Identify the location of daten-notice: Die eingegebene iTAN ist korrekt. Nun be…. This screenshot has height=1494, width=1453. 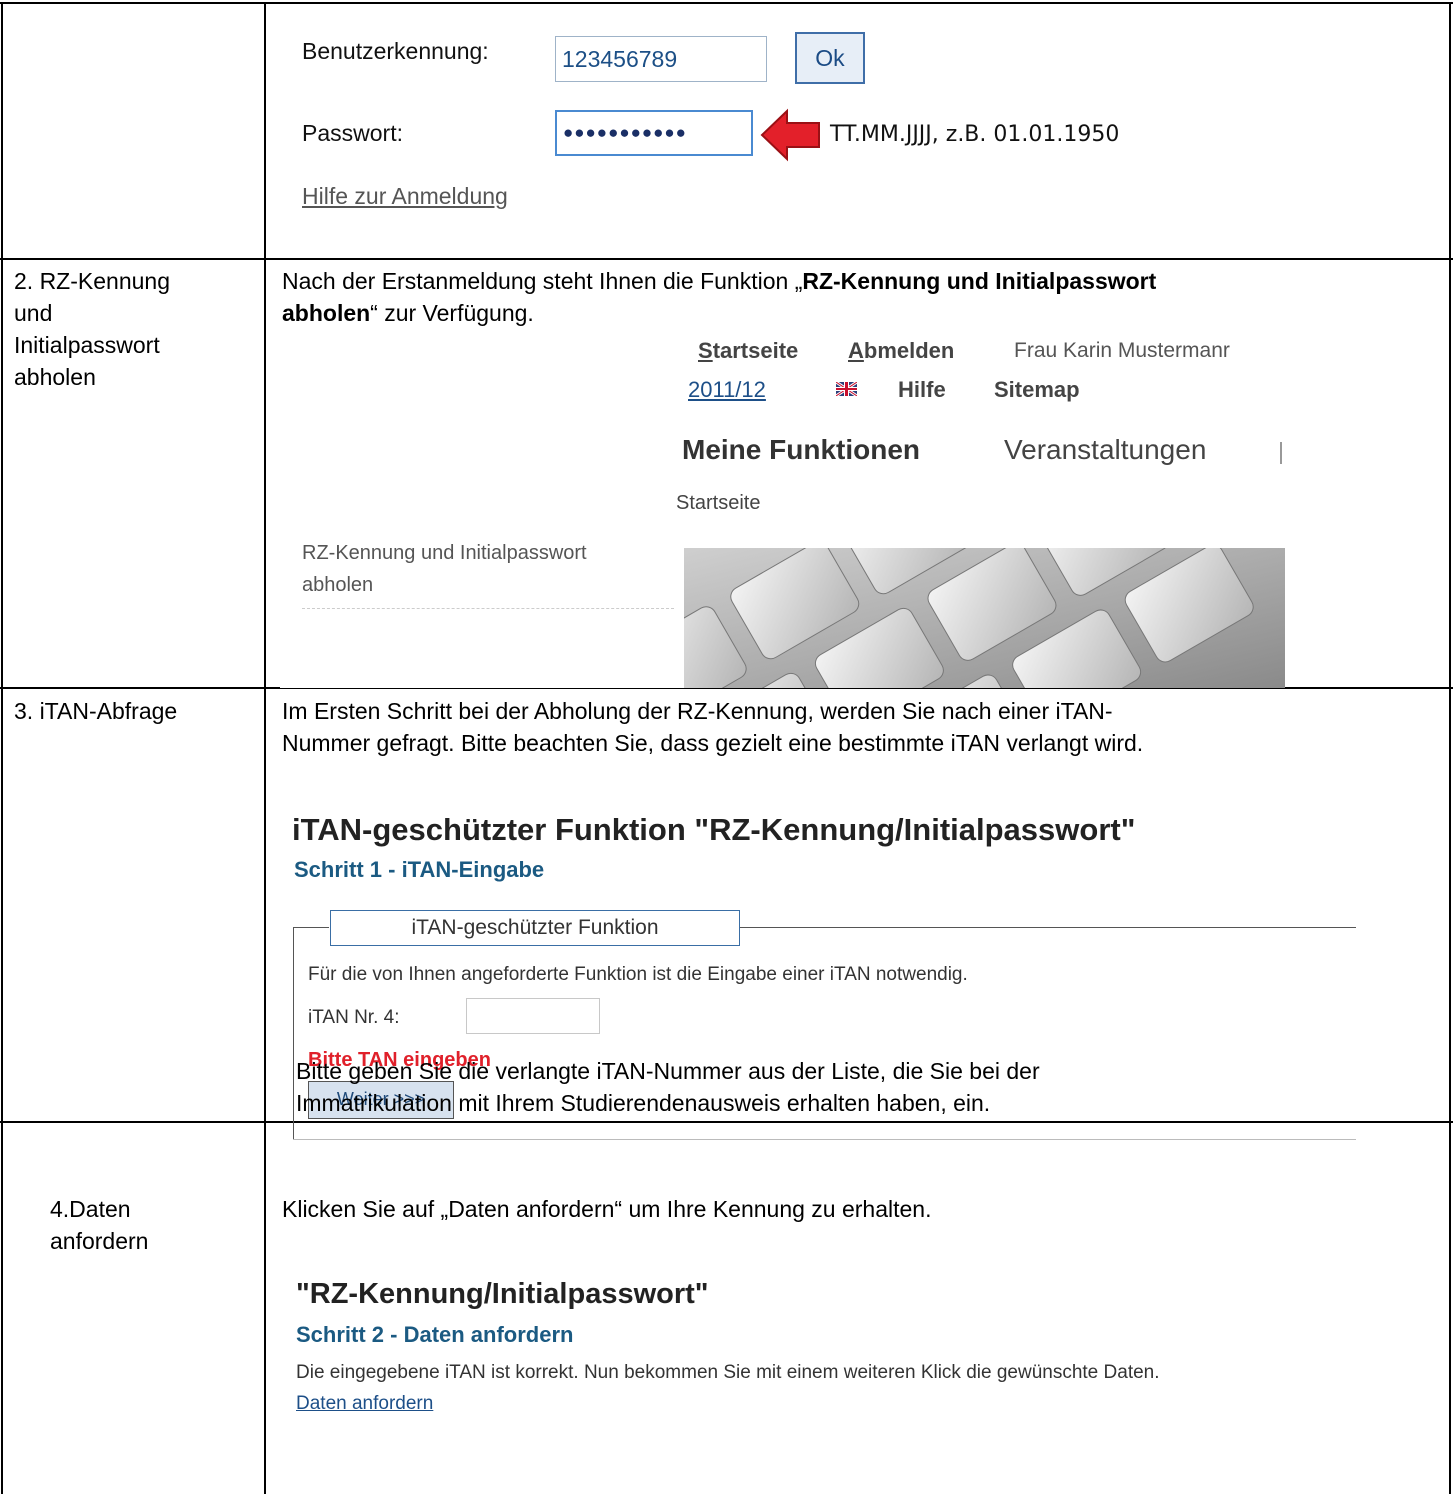
(728, 1372).